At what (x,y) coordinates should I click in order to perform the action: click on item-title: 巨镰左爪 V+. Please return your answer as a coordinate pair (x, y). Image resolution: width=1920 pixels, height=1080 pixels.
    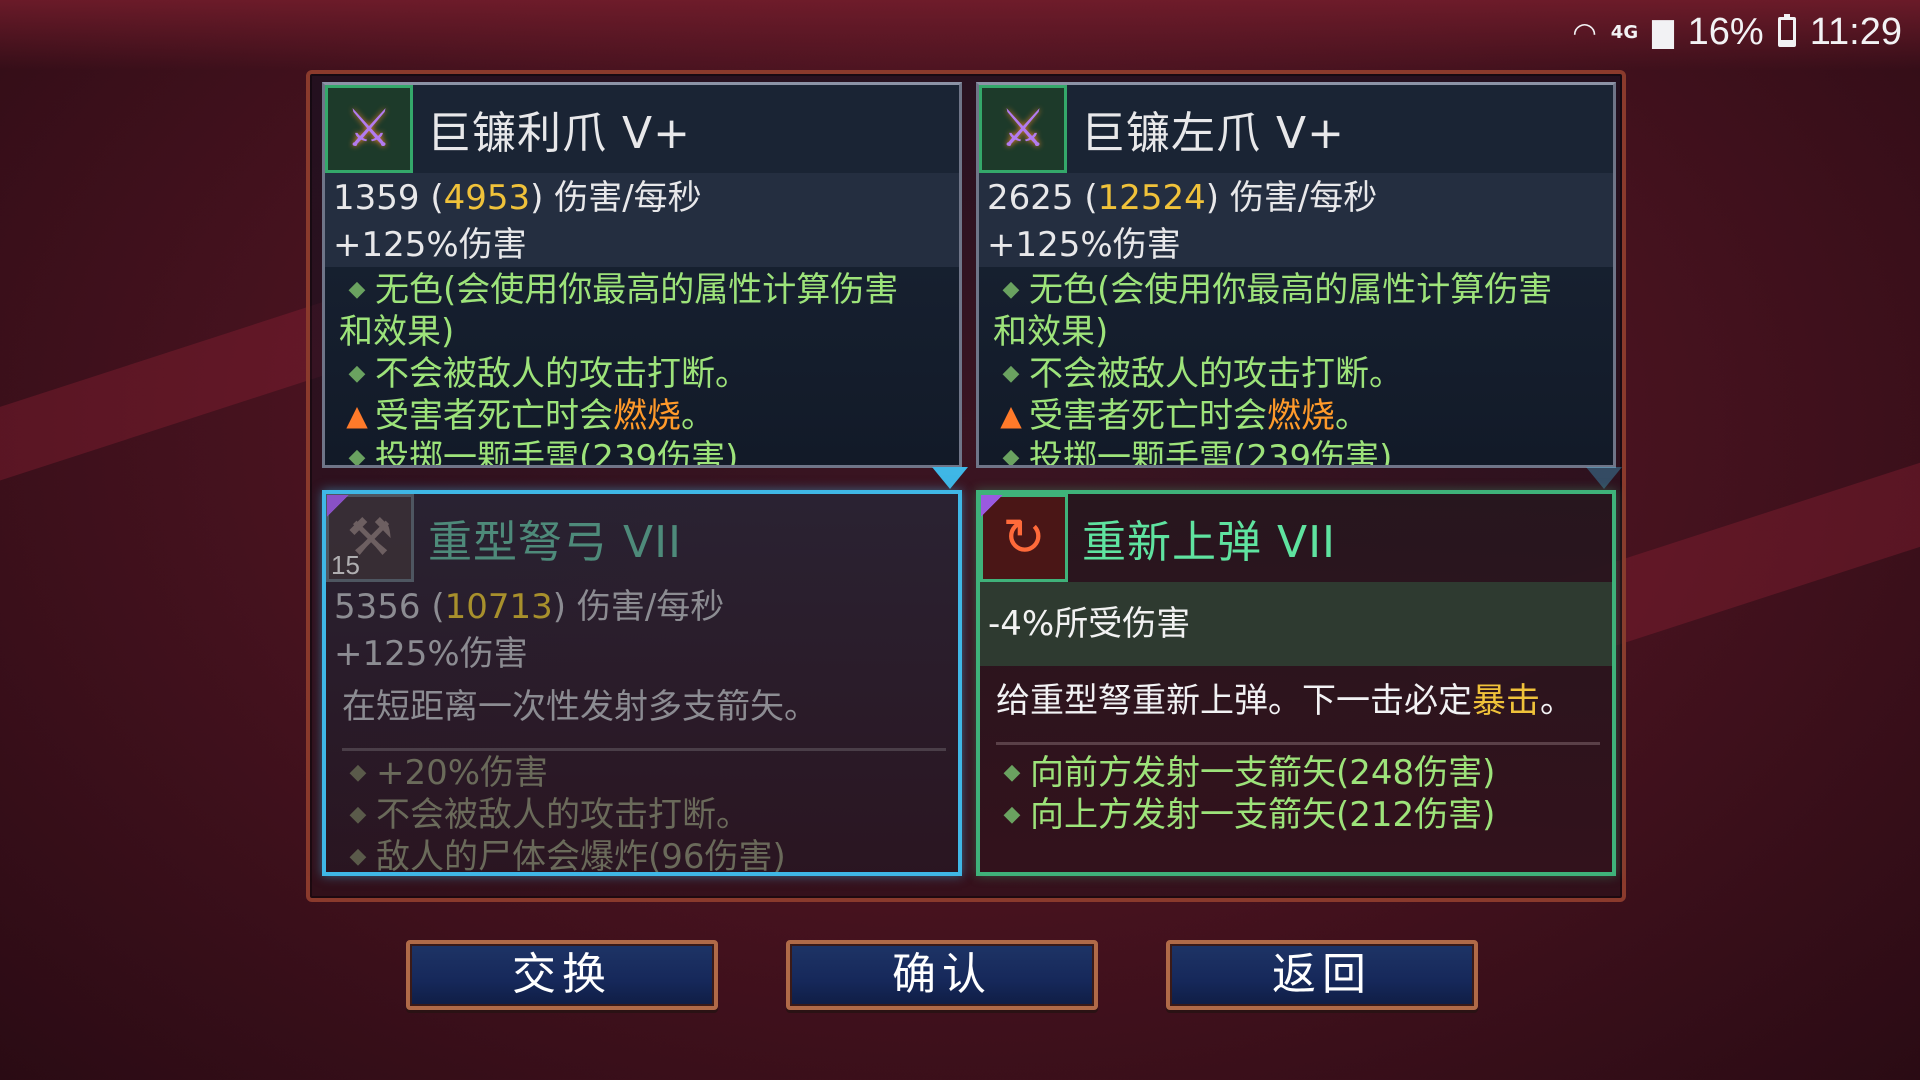
    Looking at the image, I should click on (1213, 133).